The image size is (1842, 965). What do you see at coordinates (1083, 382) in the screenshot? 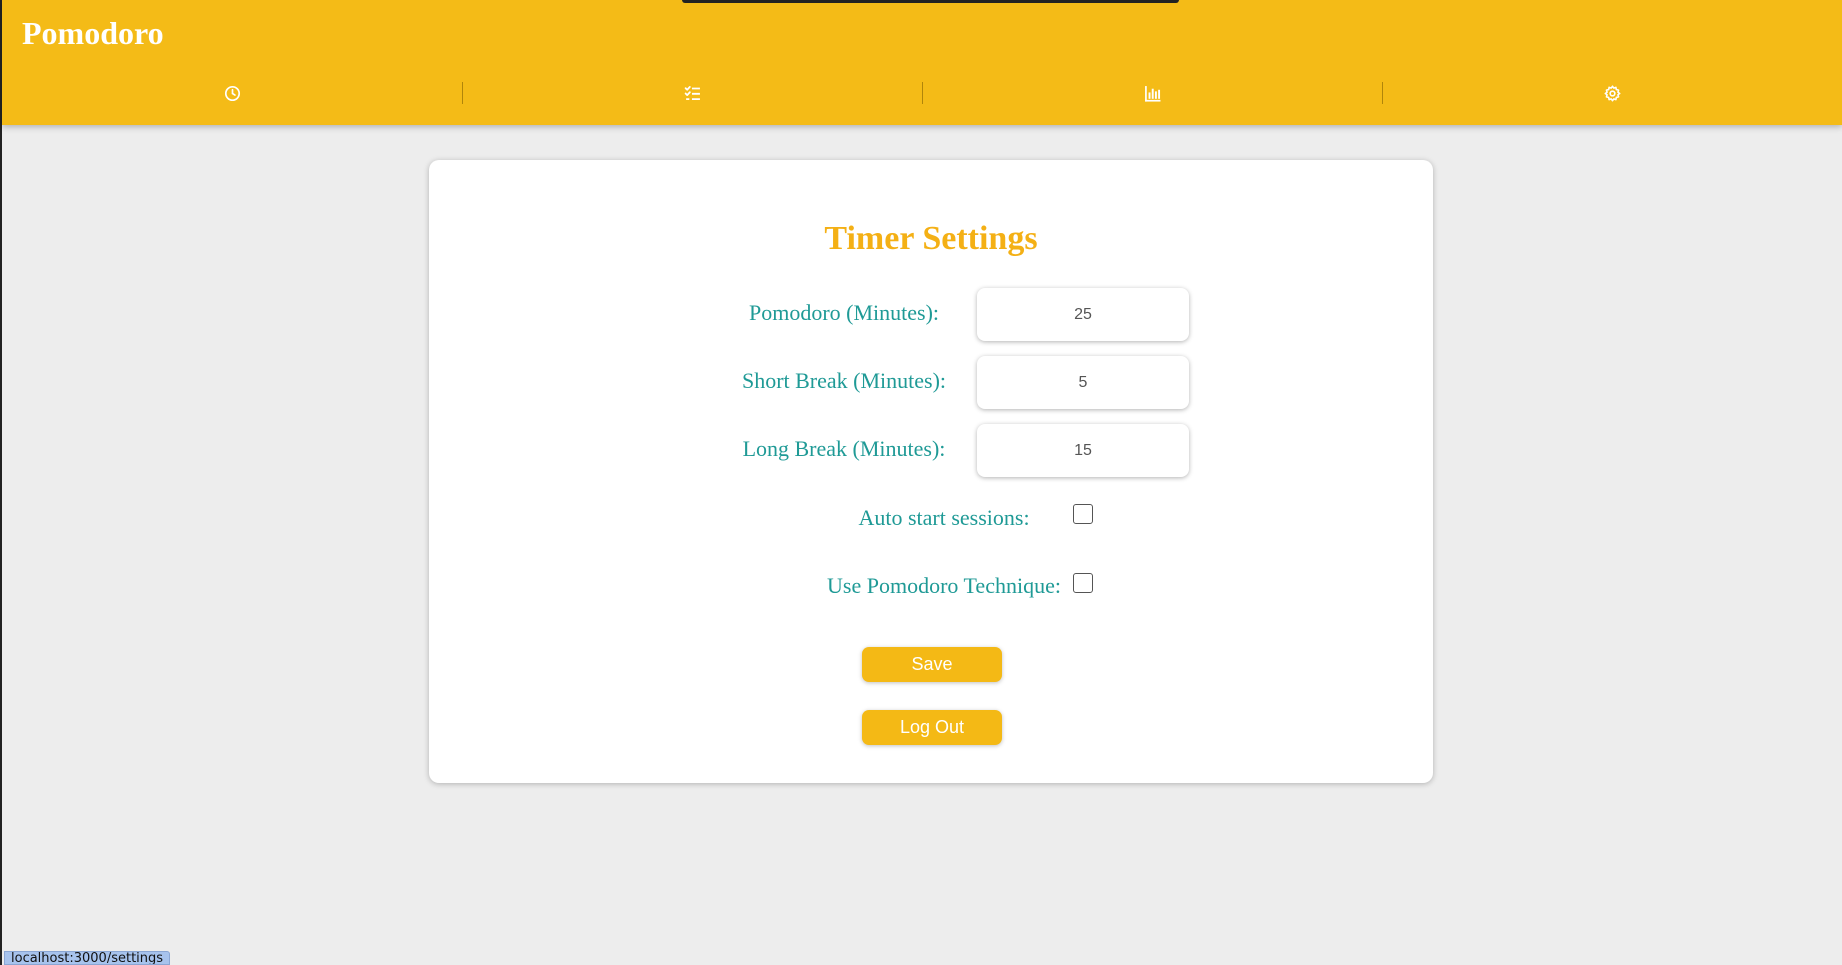
I see `short-break-minutes-input` at bounding box center [1083, 382].